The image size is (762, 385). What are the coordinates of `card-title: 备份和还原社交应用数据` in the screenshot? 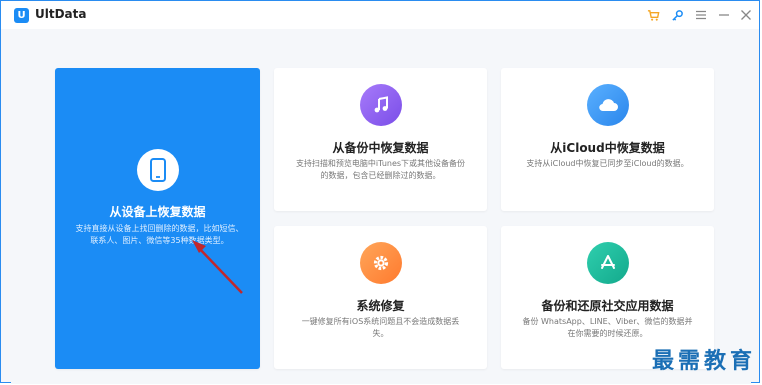 It's located at (607, 306).